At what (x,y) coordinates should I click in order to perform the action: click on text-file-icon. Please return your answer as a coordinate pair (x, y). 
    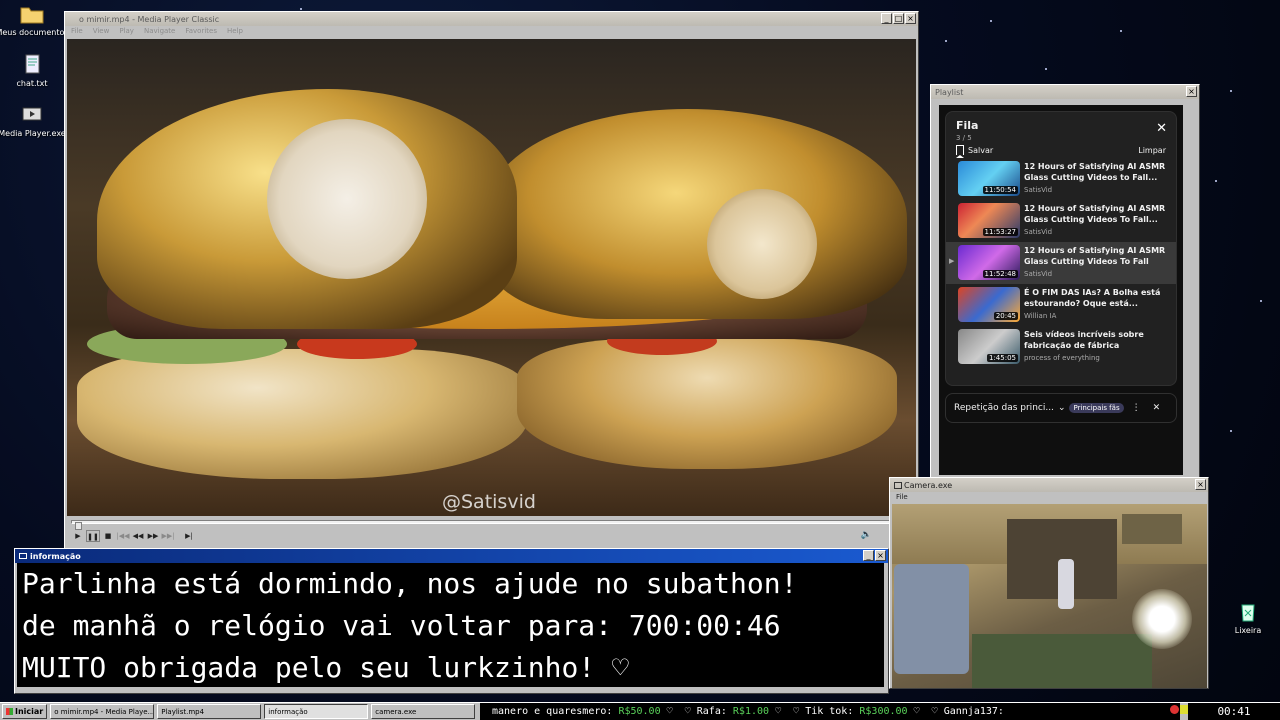
    Looking at the image, I should click on (32, 64).